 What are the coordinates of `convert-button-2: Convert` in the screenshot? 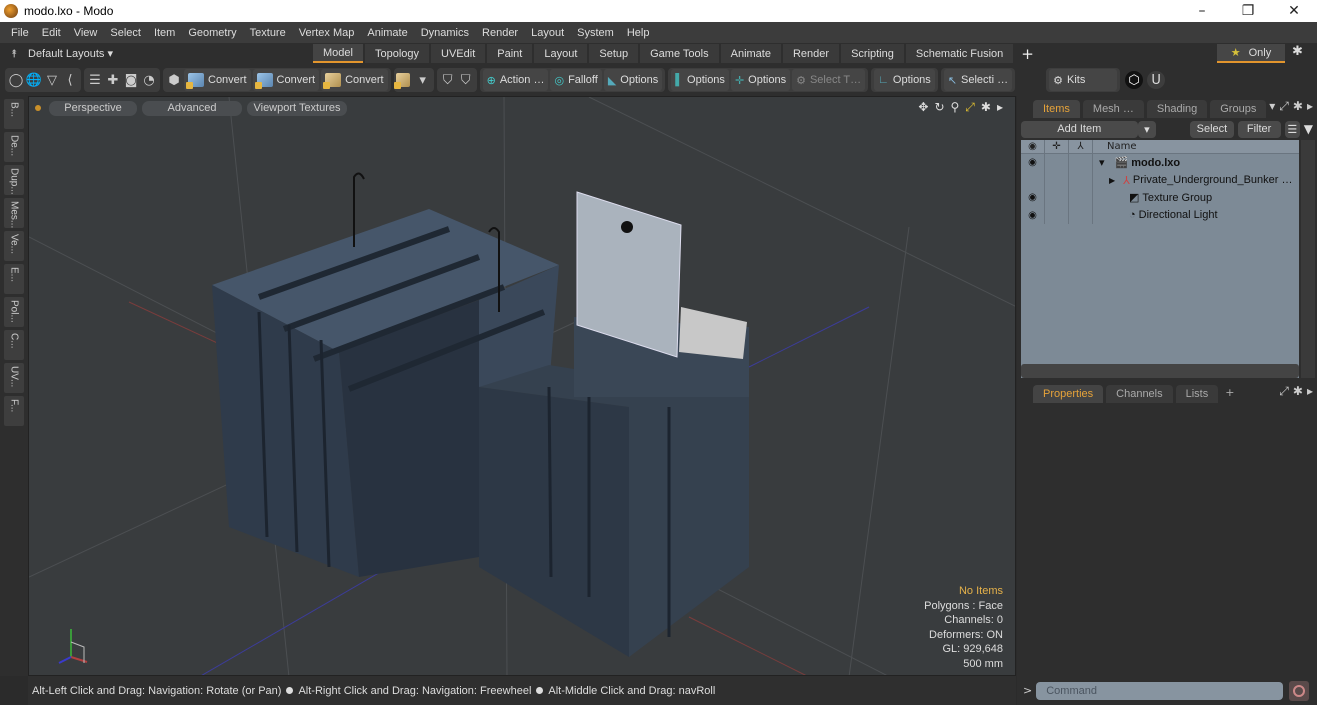 It's located at (286, 80).